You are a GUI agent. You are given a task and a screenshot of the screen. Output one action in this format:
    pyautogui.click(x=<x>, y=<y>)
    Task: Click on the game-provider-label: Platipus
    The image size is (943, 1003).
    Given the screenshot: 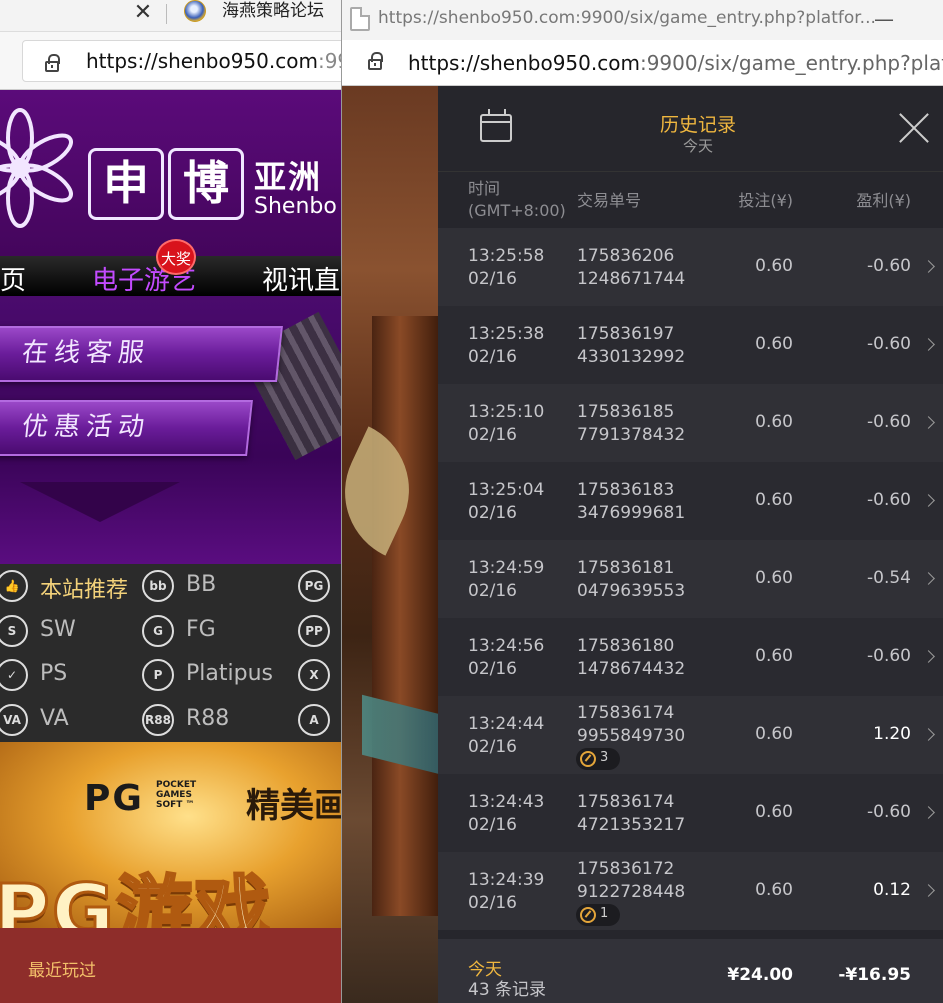 What is the action you would take?
    pyautogui.click(x=229, y=673)
    